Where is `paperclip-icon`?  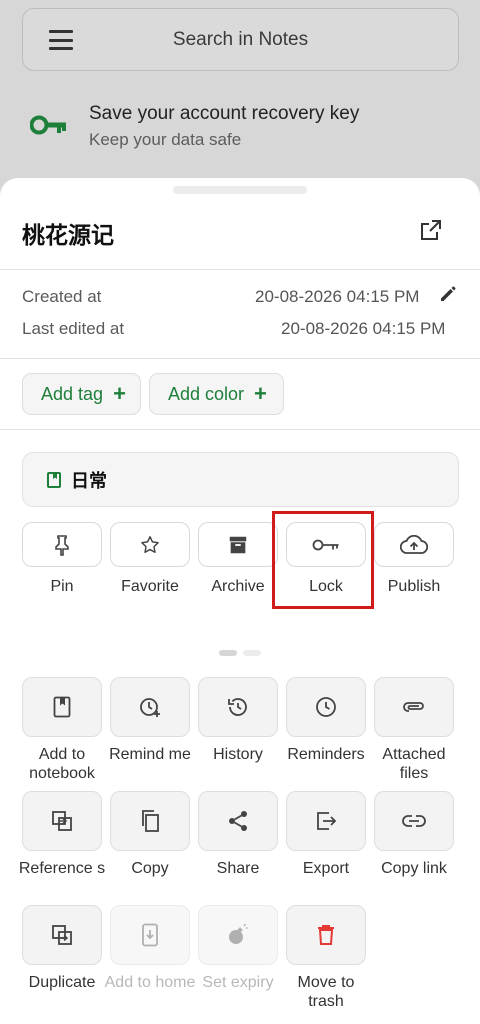 paperclip-icon is located at coordinates (413, 707).